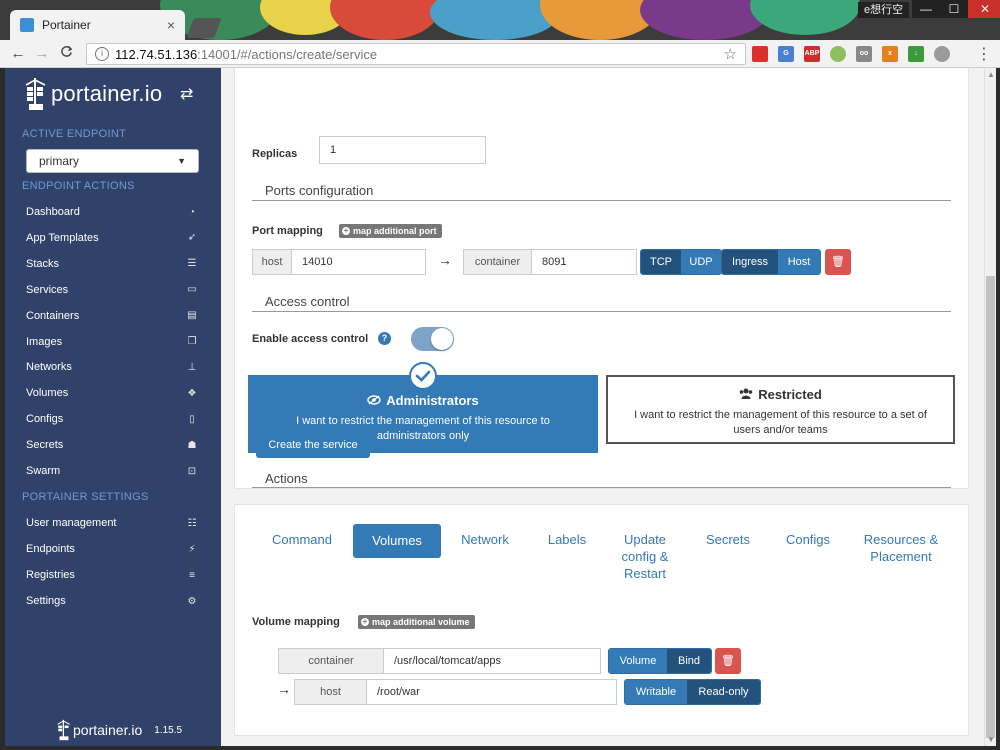  Describe the element at coordinates (112, 445) in the screenshot. I see `sidebar-item-secrets: Secrets ☗` at that location.